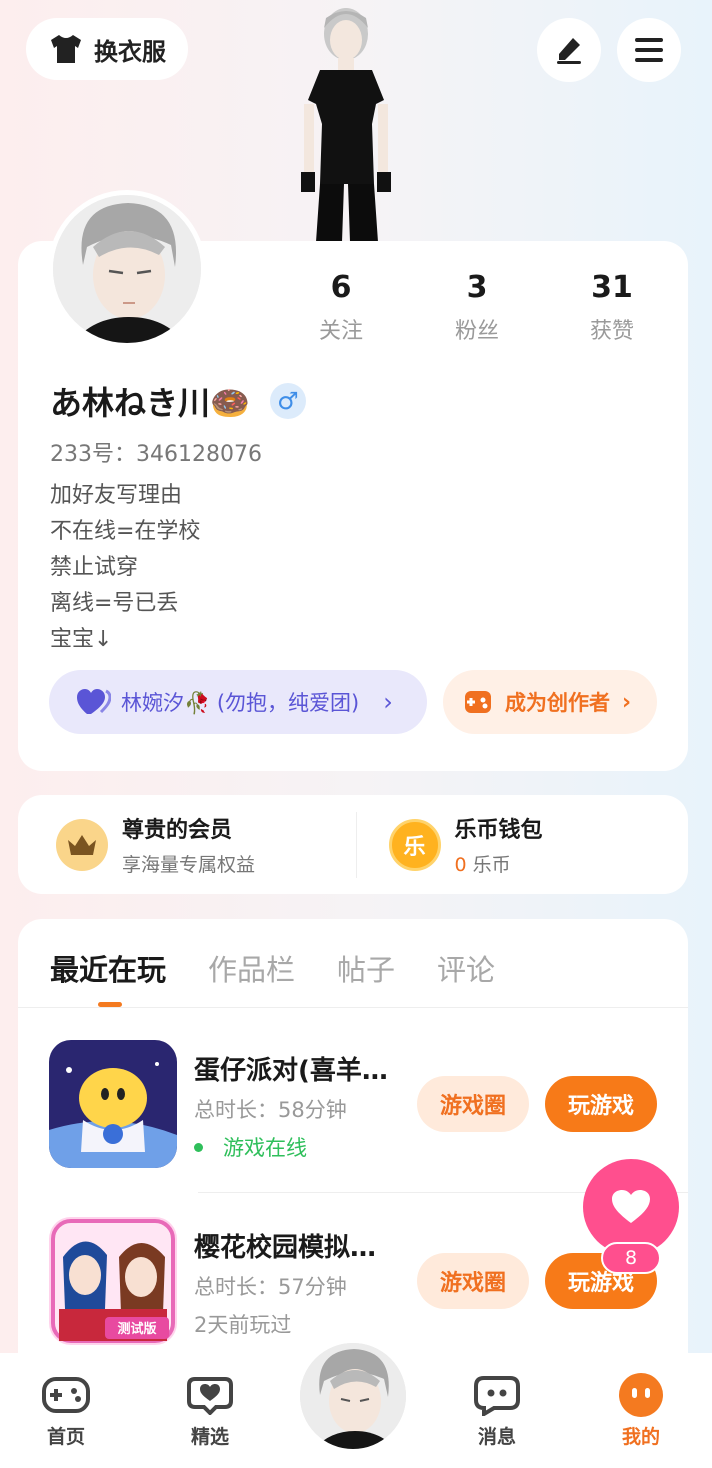 This screenshot has width=712, height=1468. I want to click on game-playtime: 总时长：57分钟, so click(270, 1287).